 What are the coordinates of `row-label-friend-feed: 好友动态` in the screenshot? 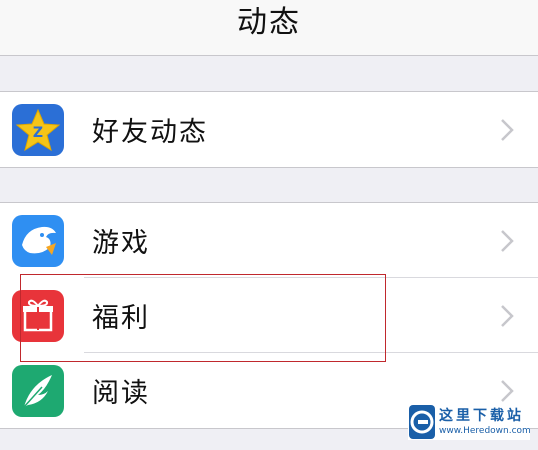 It's located at (150, 132).